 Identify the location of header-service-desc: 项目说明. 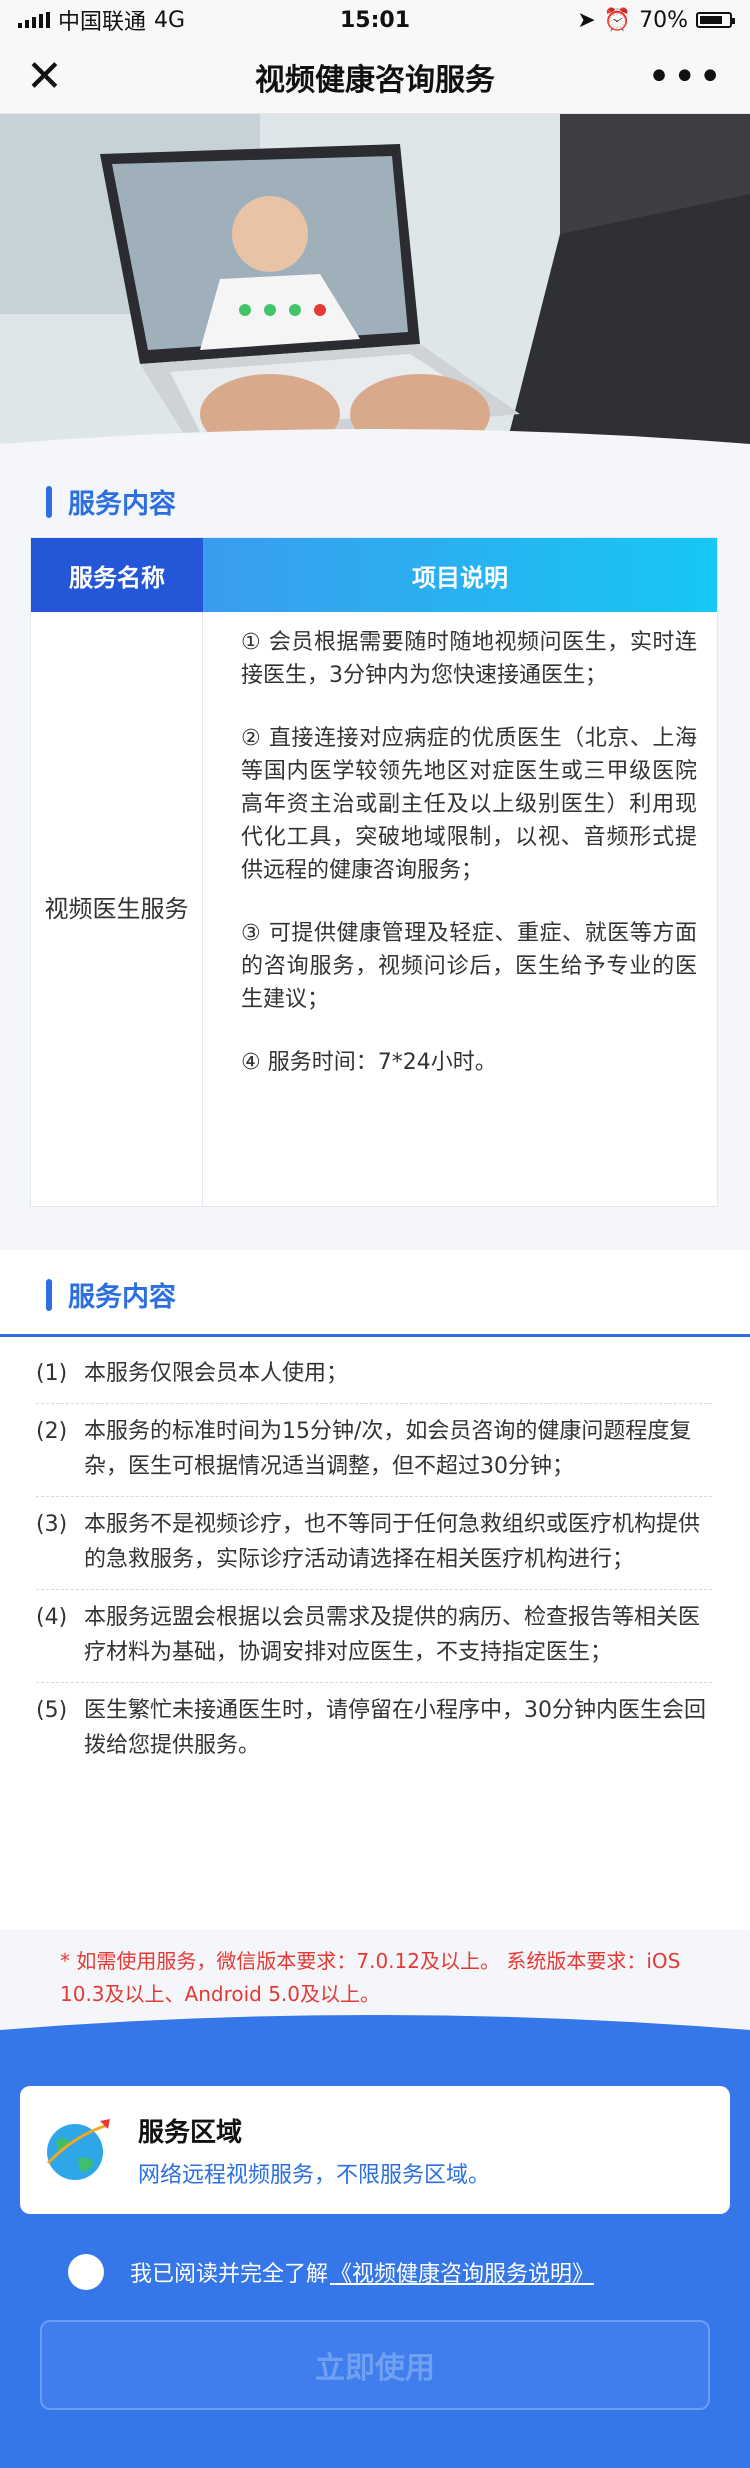
(460, 575).